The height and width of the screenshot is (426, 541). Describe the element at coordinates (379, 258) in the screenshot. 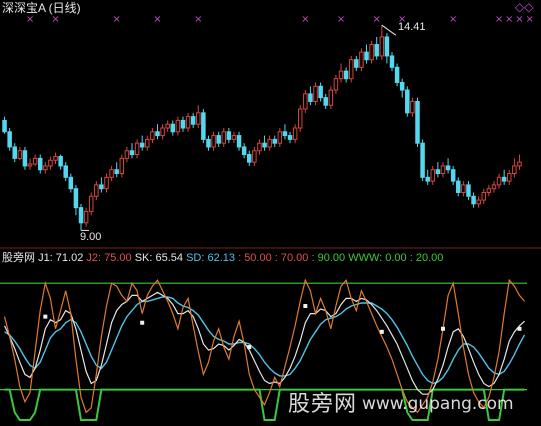

I see `legend-www: WWW: 0.00` at that location.